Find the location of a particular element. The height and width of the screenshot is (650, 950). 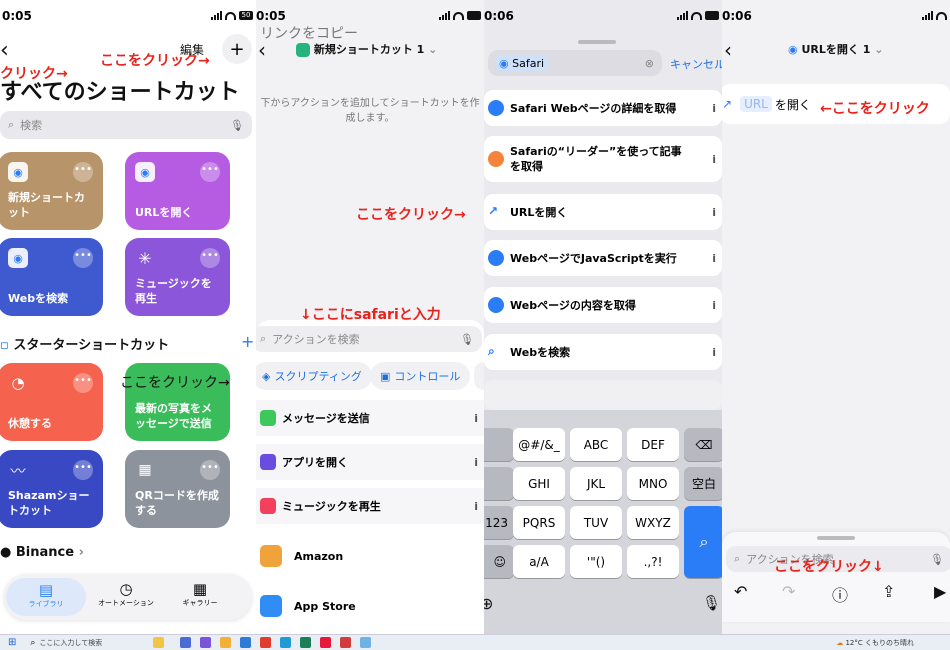

app-amazon: Amazon is located at coordinates (370, 556).